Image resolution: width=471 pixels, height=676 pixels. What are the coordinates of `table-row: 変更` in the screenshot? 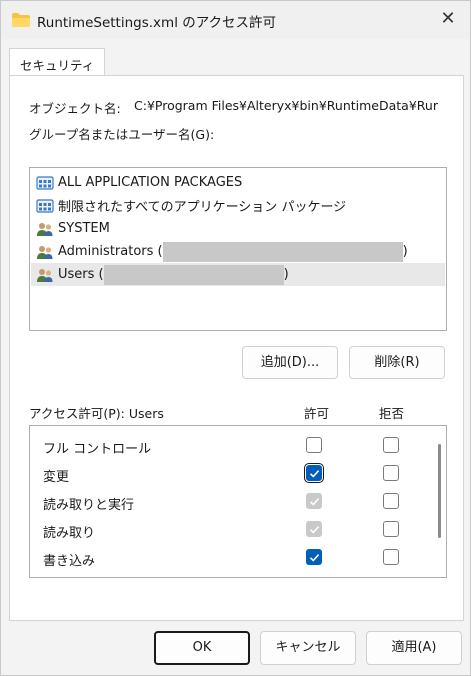 It's located at (230, 474).